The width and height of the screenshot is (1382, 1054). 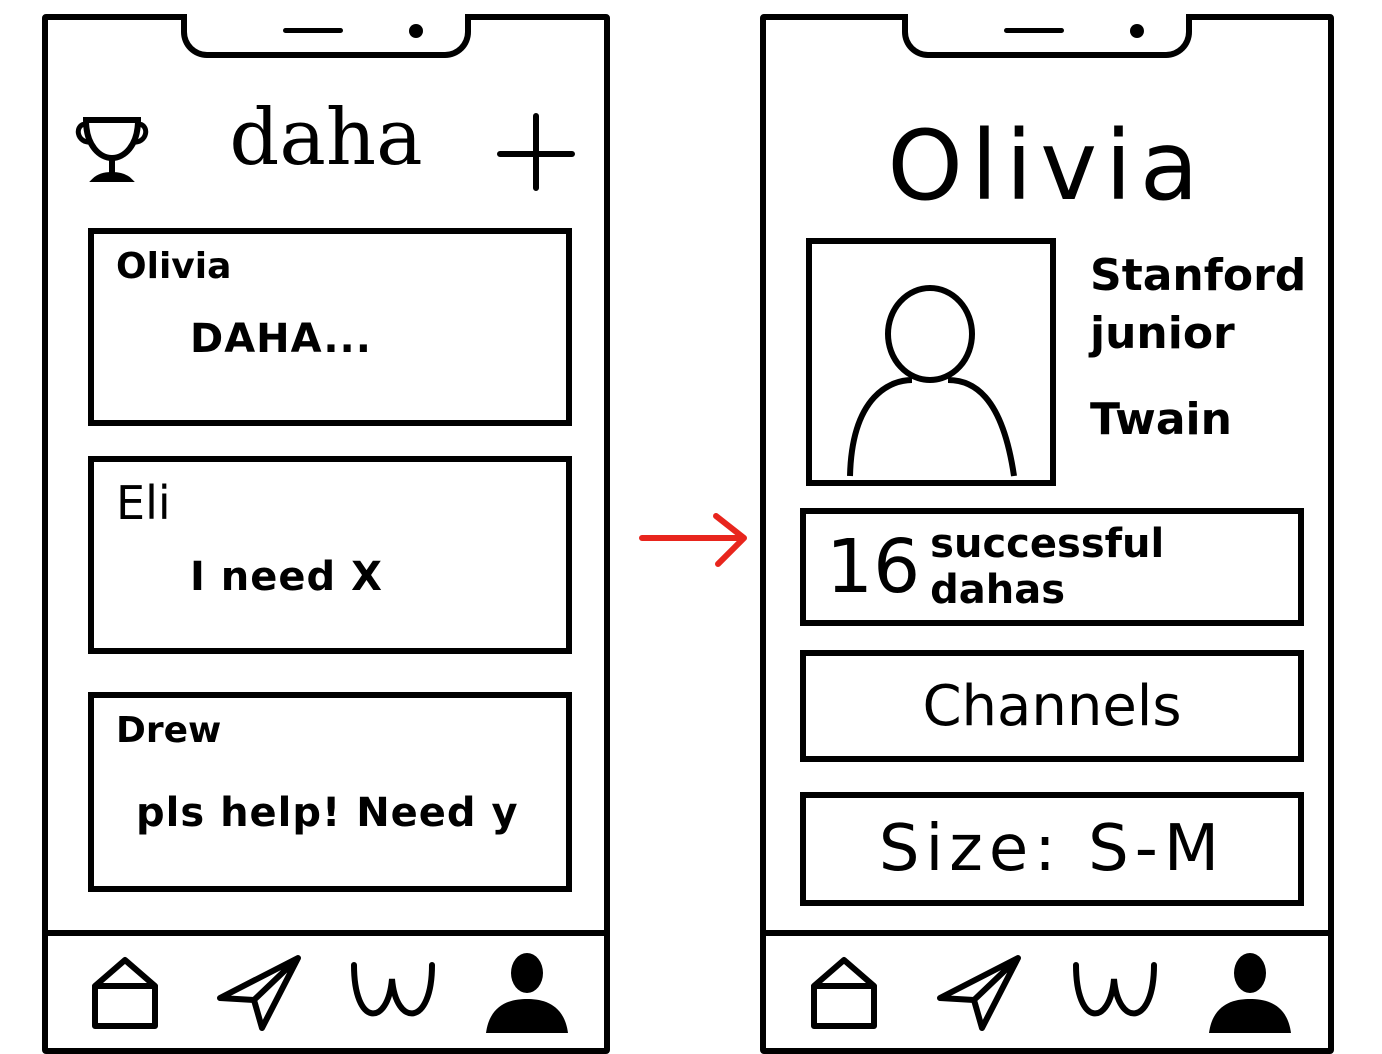 What do you see at coordinates (174, 266) in the screenshot?
I see `card-sender-name: Olivia` at bounding box center [174, 266].